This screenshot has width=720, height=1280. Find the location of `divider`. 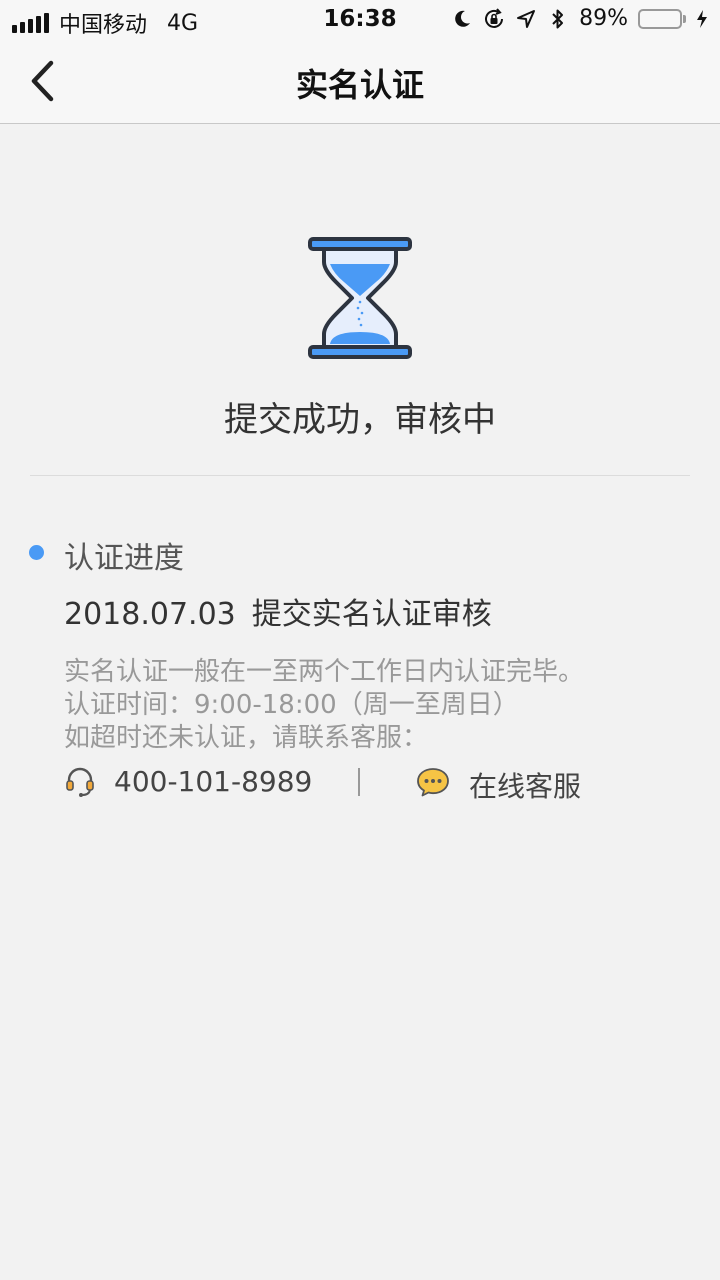

divider is located at coordinates (360, 475).